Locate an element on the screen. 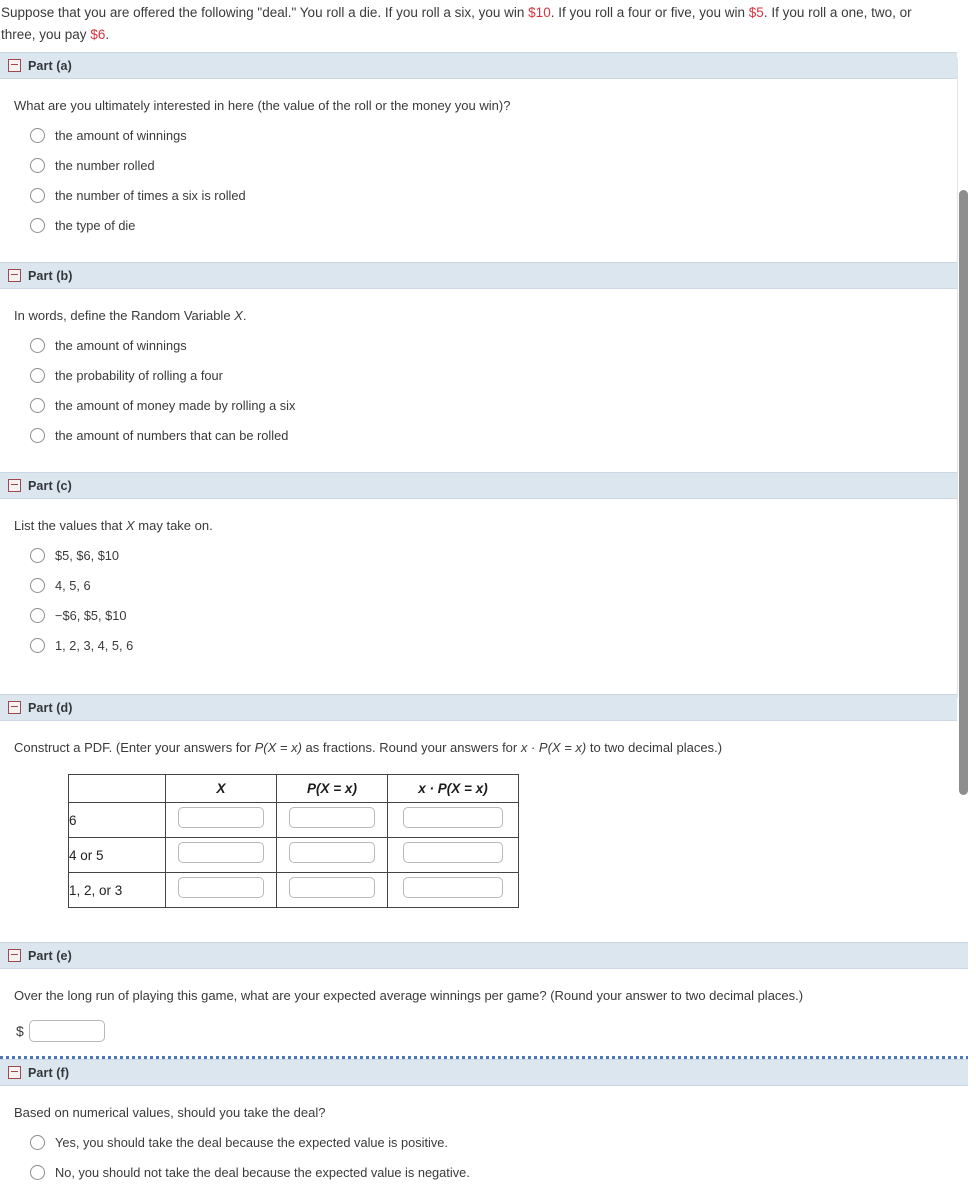 This screenshot has width=976, height=1200. part-f-label: Part (f) is located at coordinates (49, 1072).